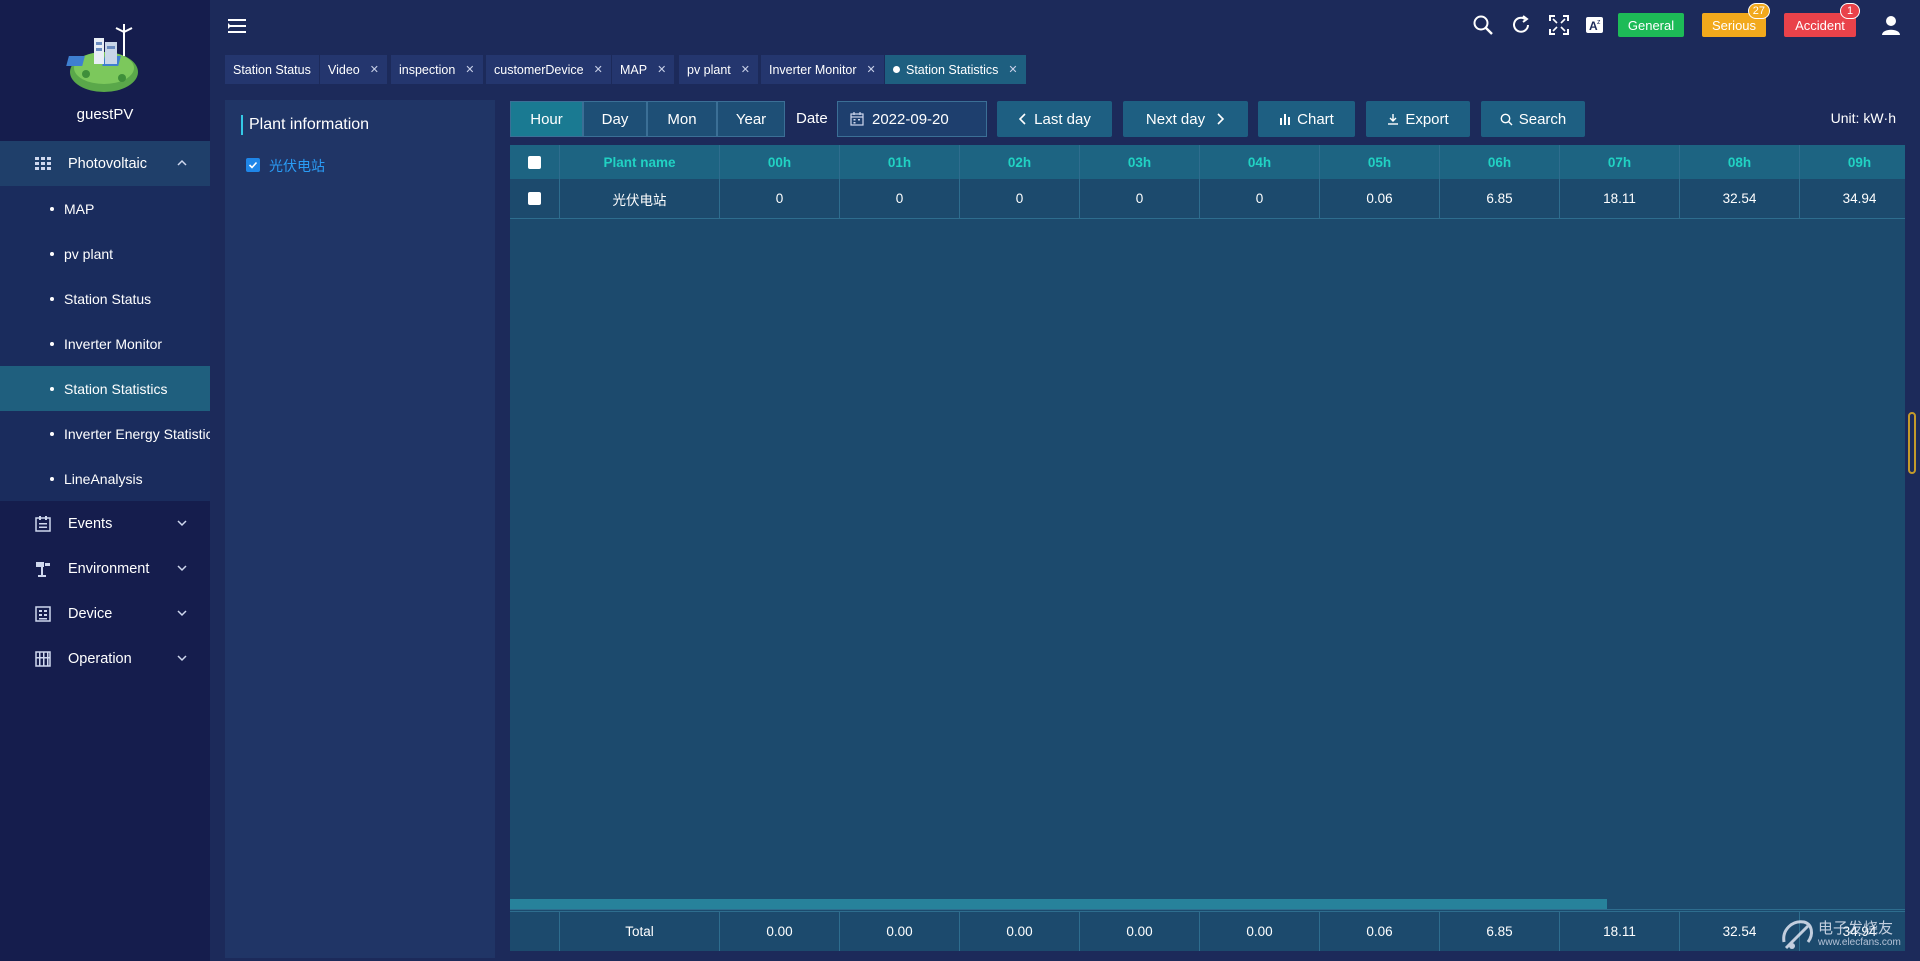 This screenshot has width=1920, height=961. I want to click on last-day-button: Last day, so click(1054, 119).